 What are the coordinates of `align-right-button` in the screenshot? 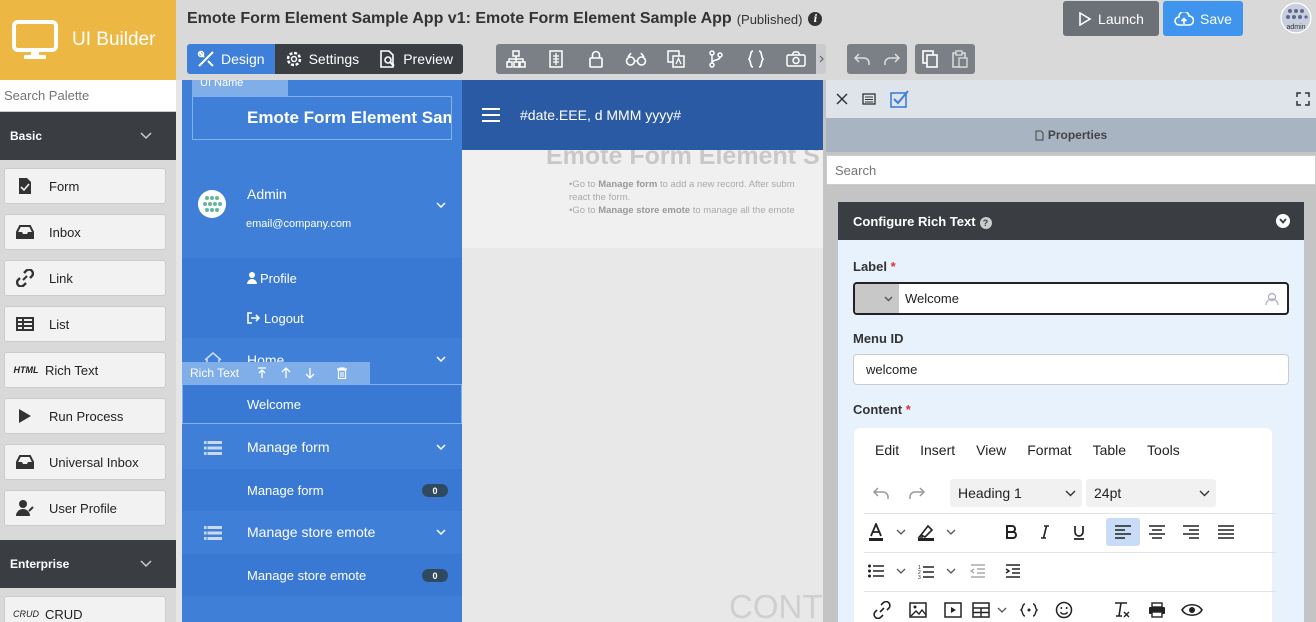 It's located at (1191, 532).